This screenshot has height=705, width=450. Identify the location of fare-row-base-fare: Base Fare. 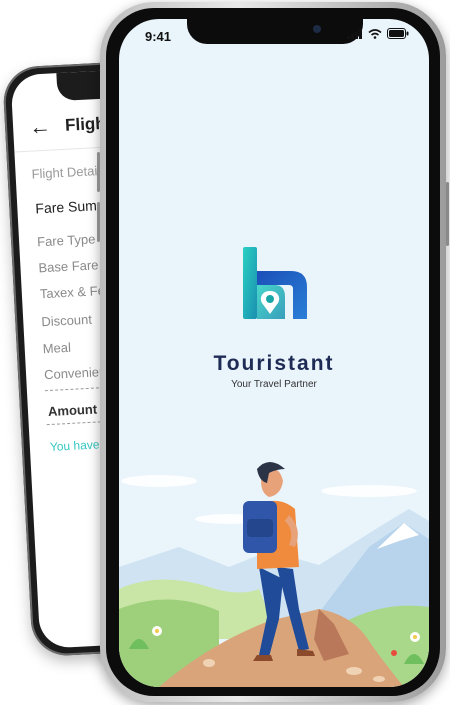
(68, 266).